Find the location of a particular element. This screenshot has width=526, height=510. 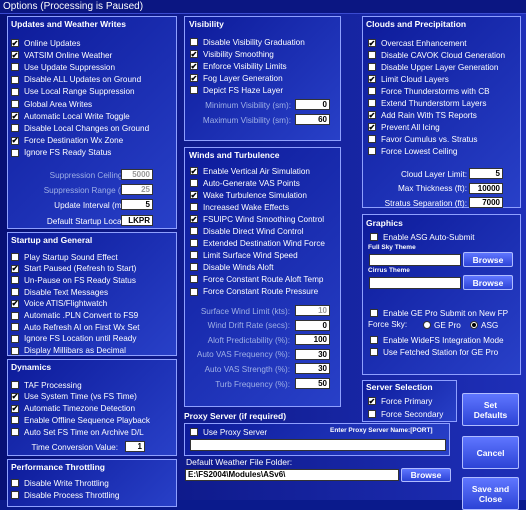

cancel-button: Cancel is located at coordinates (490, 452).